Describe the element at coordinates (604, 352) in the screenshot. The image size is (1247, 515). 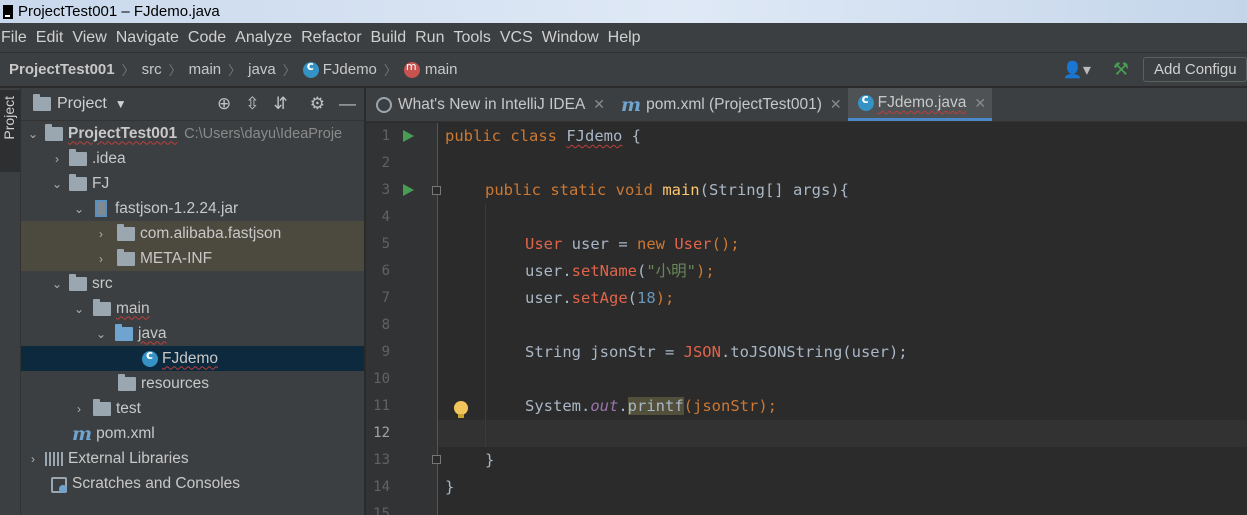
I see `text: String jsonStr =` at that location.